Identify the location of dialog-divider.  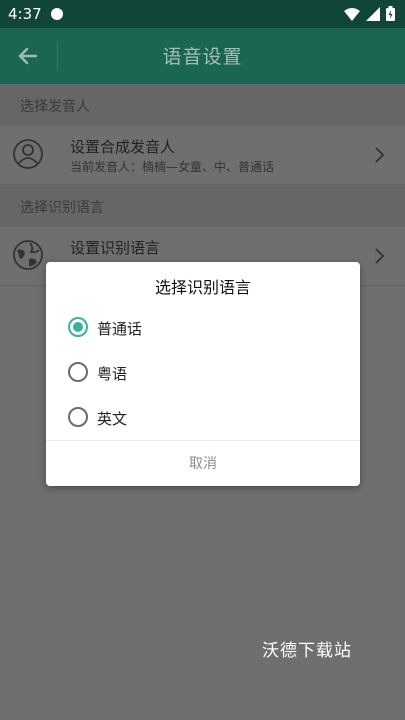
(203, 440).